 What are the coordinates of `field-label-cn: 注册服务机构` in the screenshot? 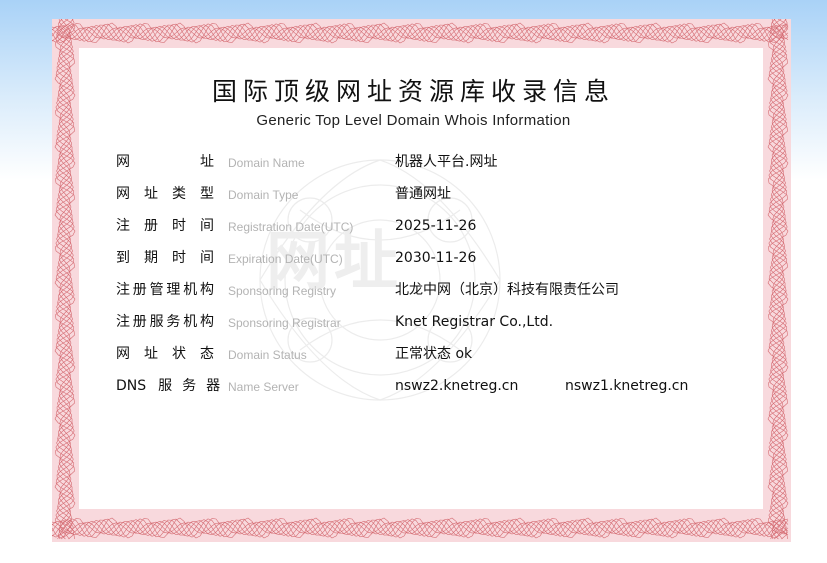 It's located at (165, 322).